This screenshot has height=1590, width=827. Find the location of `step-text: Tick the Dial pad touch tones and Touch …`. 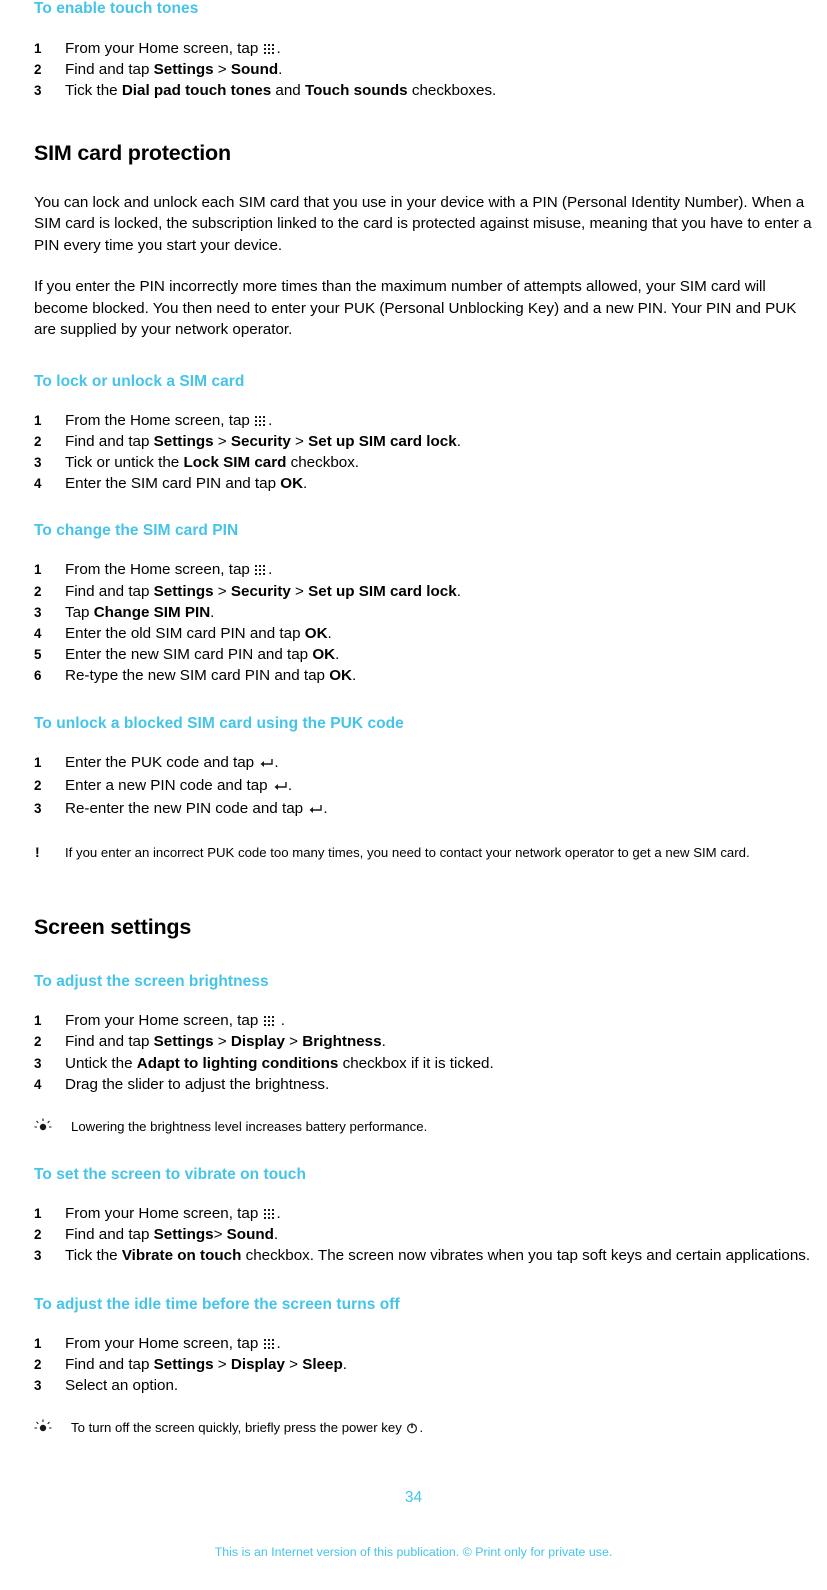

step-text: Tick the Dial pad touch tones and Touch … is located at coordinates (280, 90).